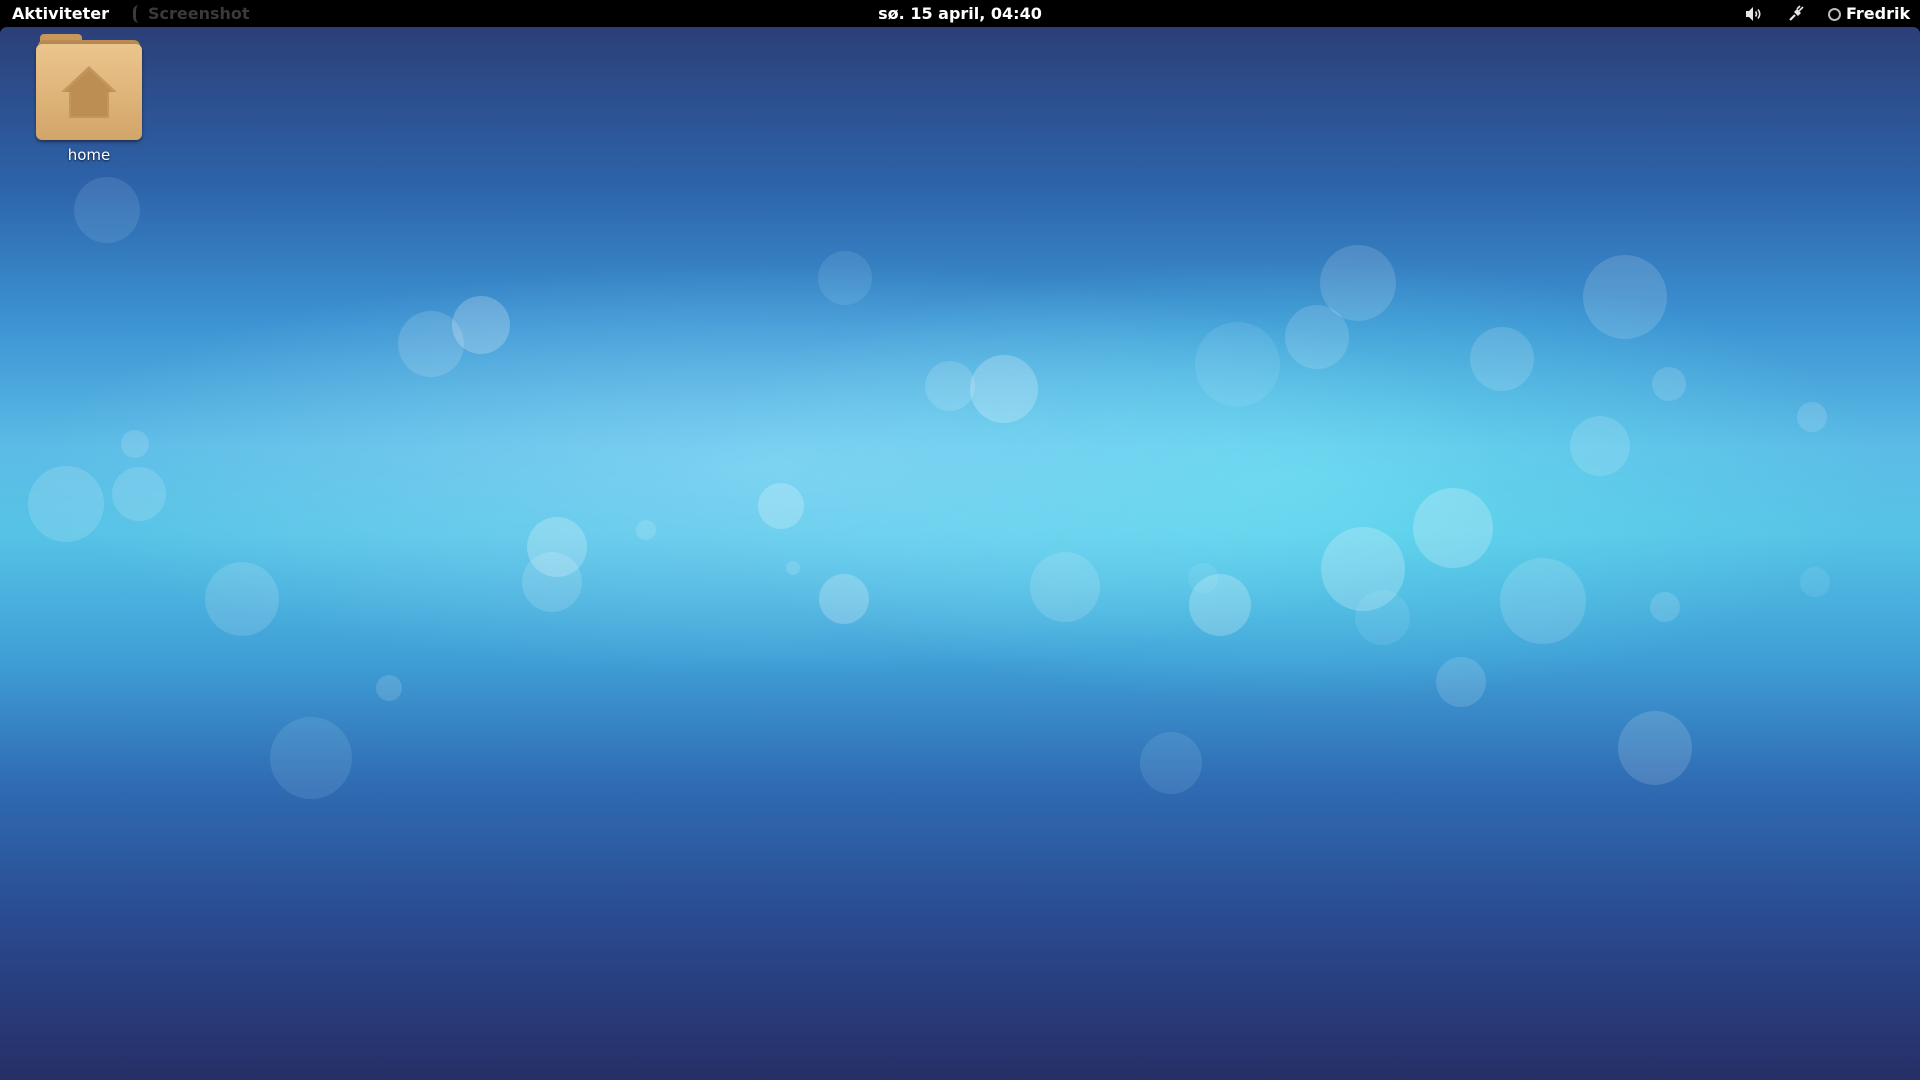 This screenshot has width=1920, height=1080. Describe the element at coordinates (1754, 13) in the screenshot. I see `volume-icon` at that location.